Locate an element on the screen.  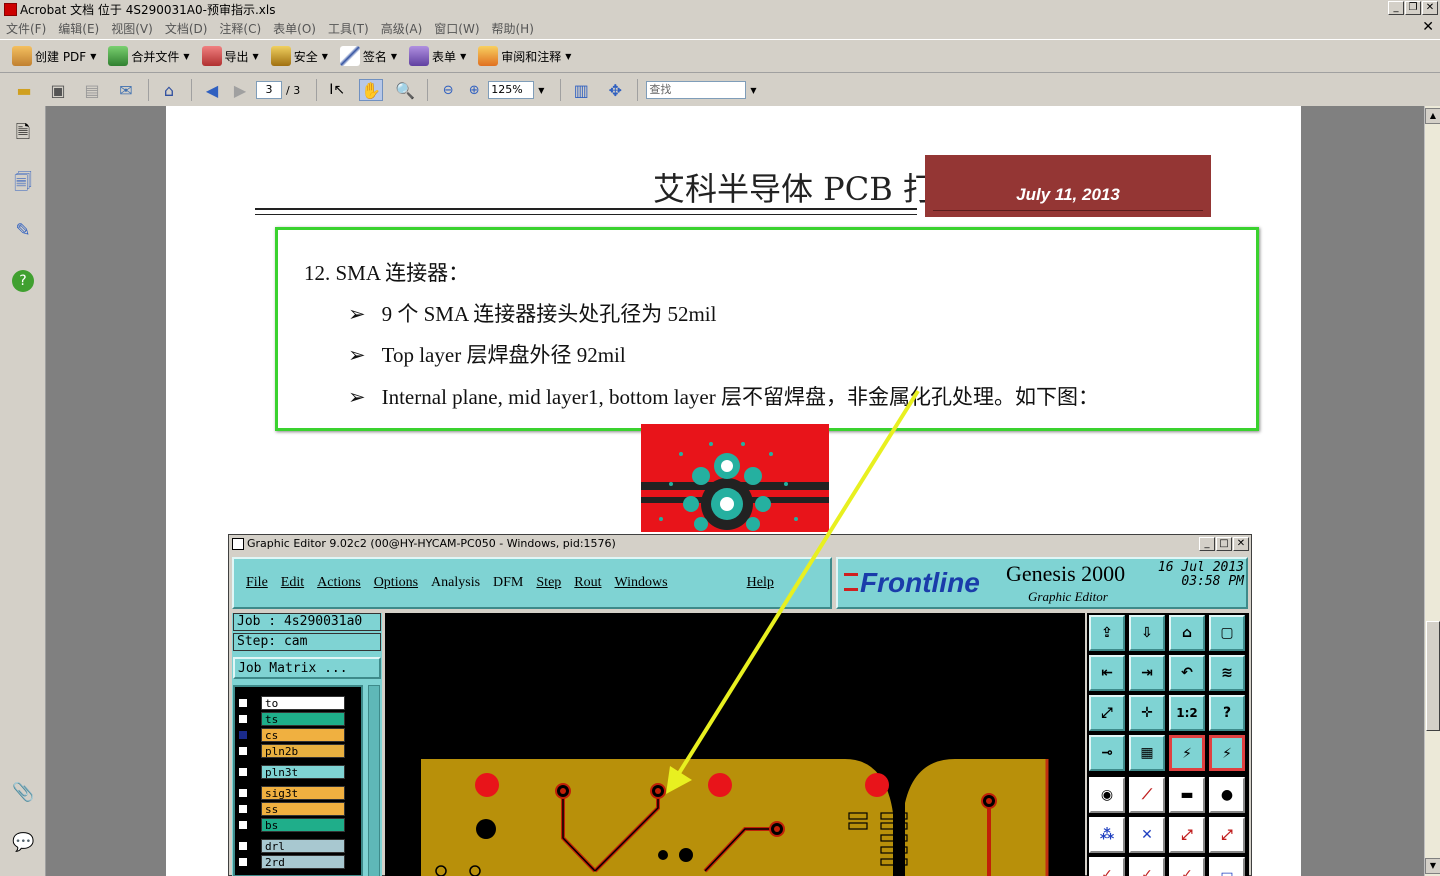
security-button: 安全 ▼ is located at coordinates (299, 56).